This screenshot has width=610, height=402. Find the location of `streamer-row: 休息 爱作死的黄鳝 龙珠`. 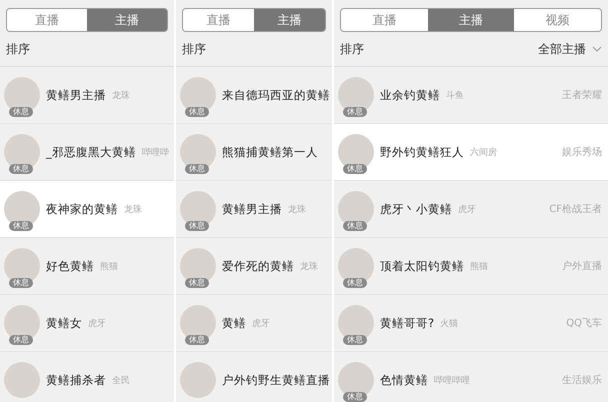

streamer-row: 休息 爱作死的黄鳝 龙珠 is located at coordinates (254, 266).